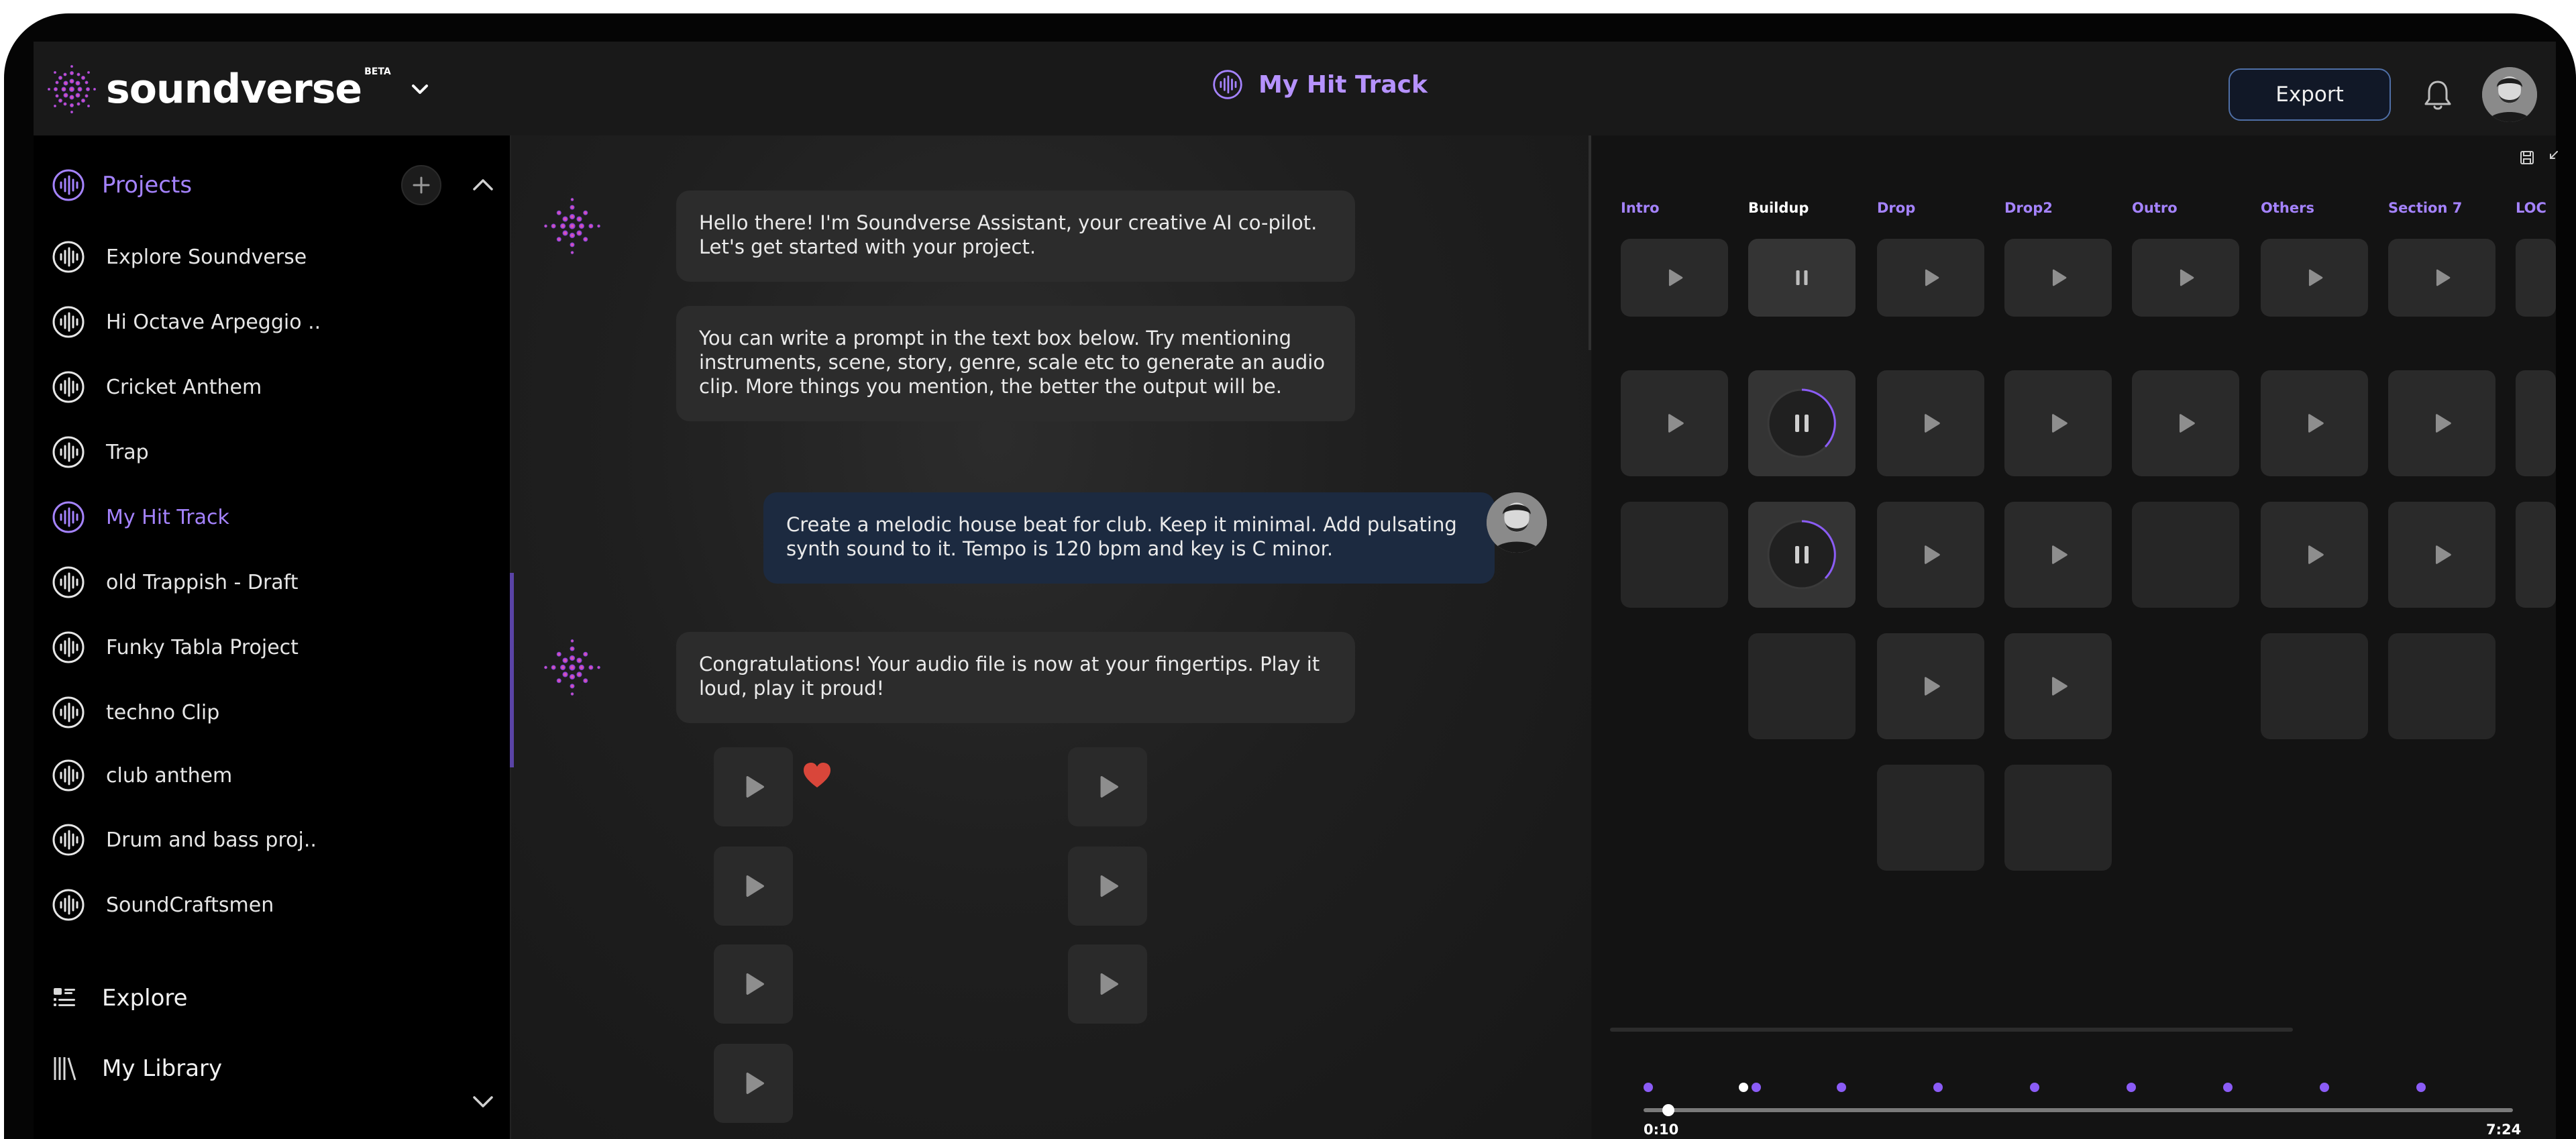 This screenshot has height=1139, width=2576. Describe the element at coordinates (1896, 208) in the screenshot. I see `section-label: Drop` at that location.